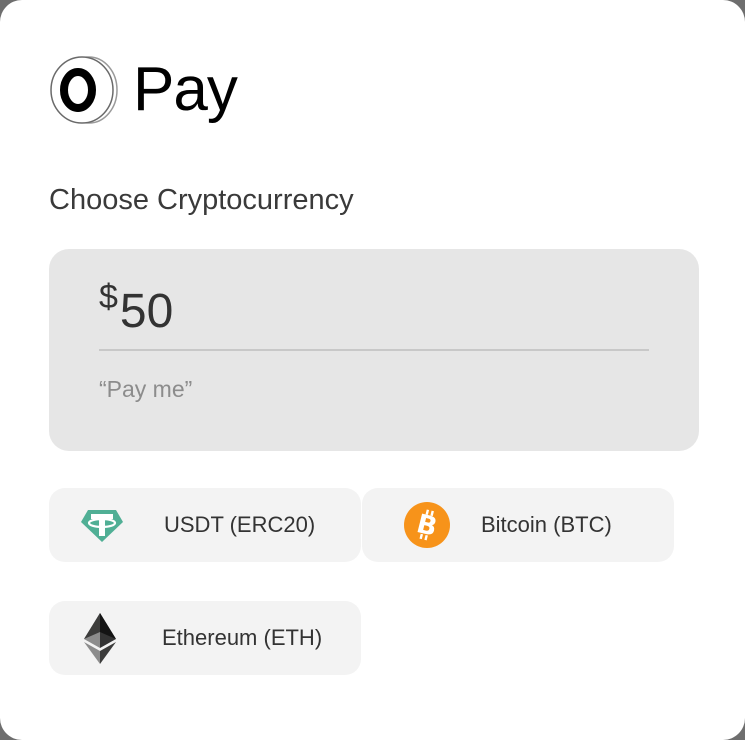 This screenshot has width=745, height=740. Describe the element at coordinates (185, 89) in the screenshot. I see `brand-name: Pay` at that location.